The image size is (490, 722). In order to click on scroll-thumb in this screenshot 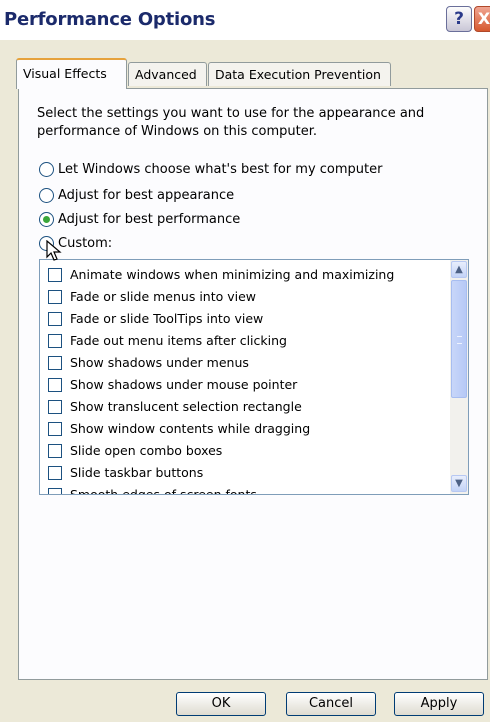, I will do `click(459, 339)`.